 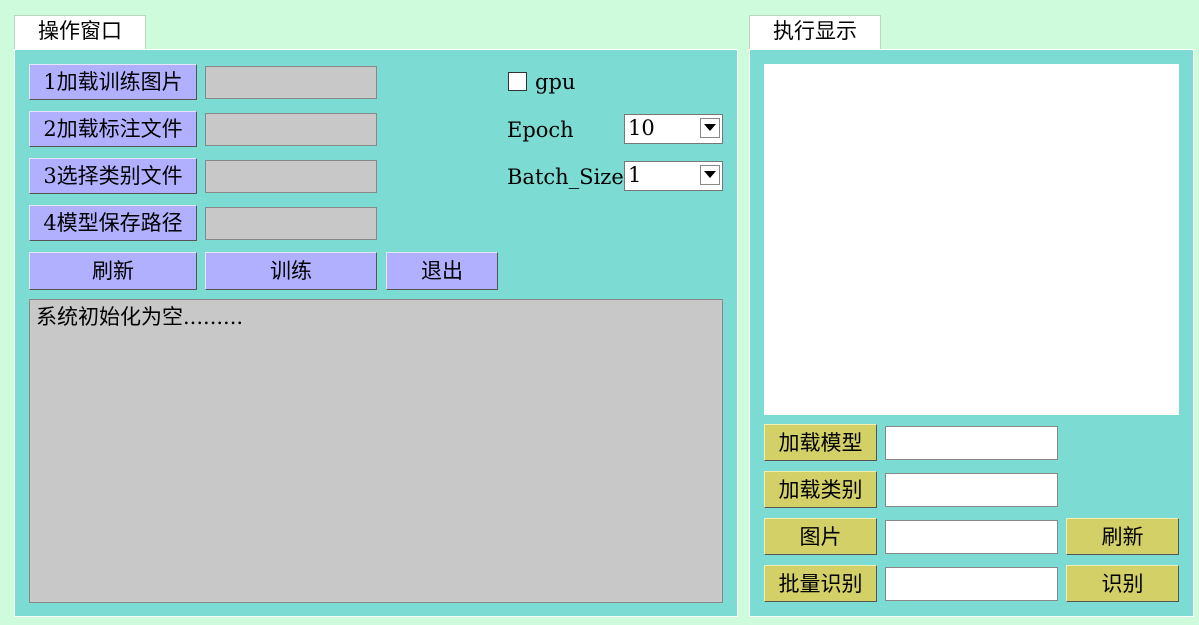 What do you see at coordinates (1122, 583) in the screenshot?
I see `recognize-button: 识别` at bounding box center [1122, 583].